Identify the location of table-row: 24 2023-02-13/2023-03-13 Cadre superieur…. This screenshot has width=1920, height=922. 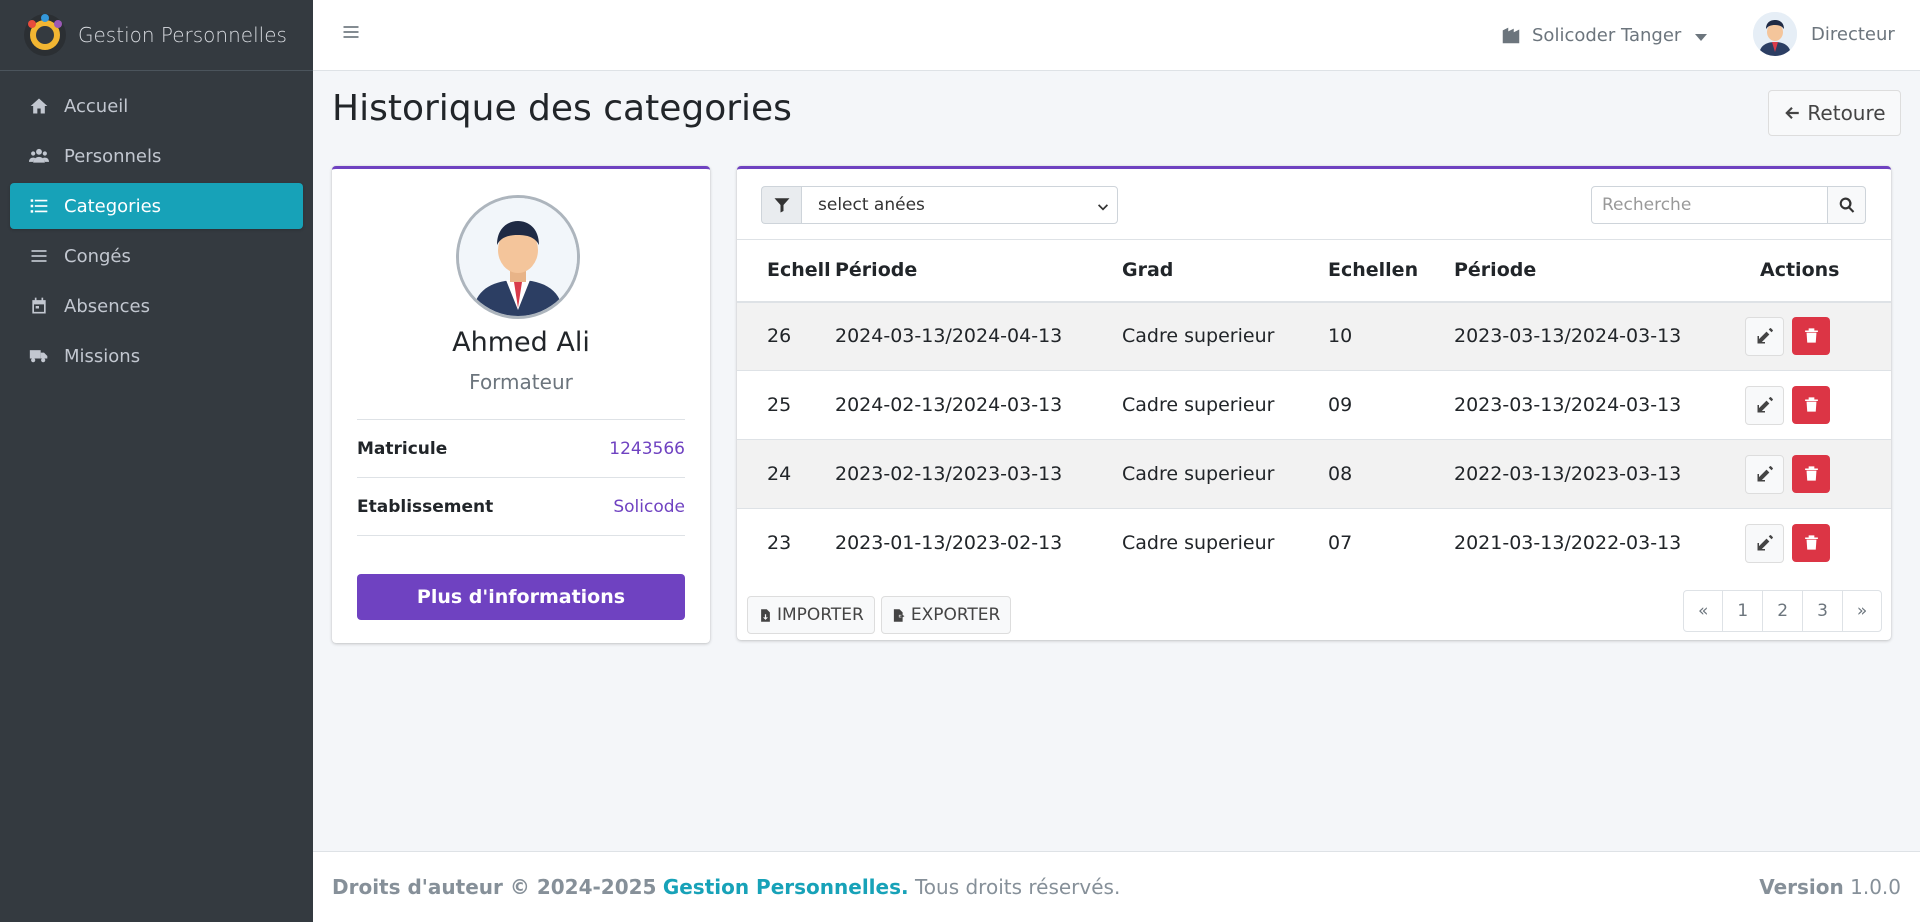
(1314, 474).